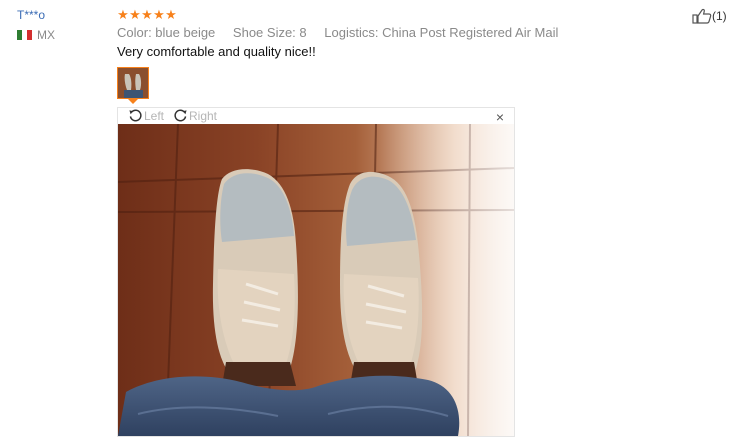  Describe the element at coordinates (133, 83) in the screenshot. I see `review-photo-thumbnail` at that location.